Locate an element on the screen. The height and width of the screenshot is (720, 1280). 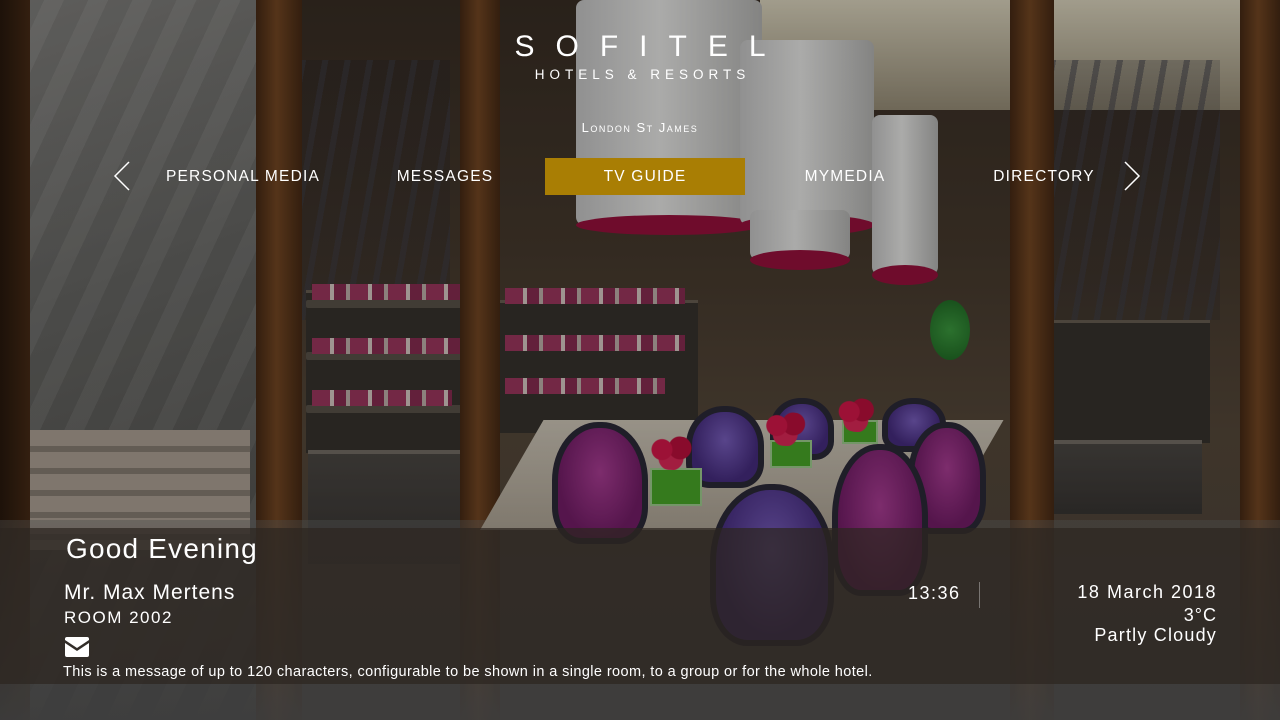
chevron-right-icon is located at coordinates (1132, 176).